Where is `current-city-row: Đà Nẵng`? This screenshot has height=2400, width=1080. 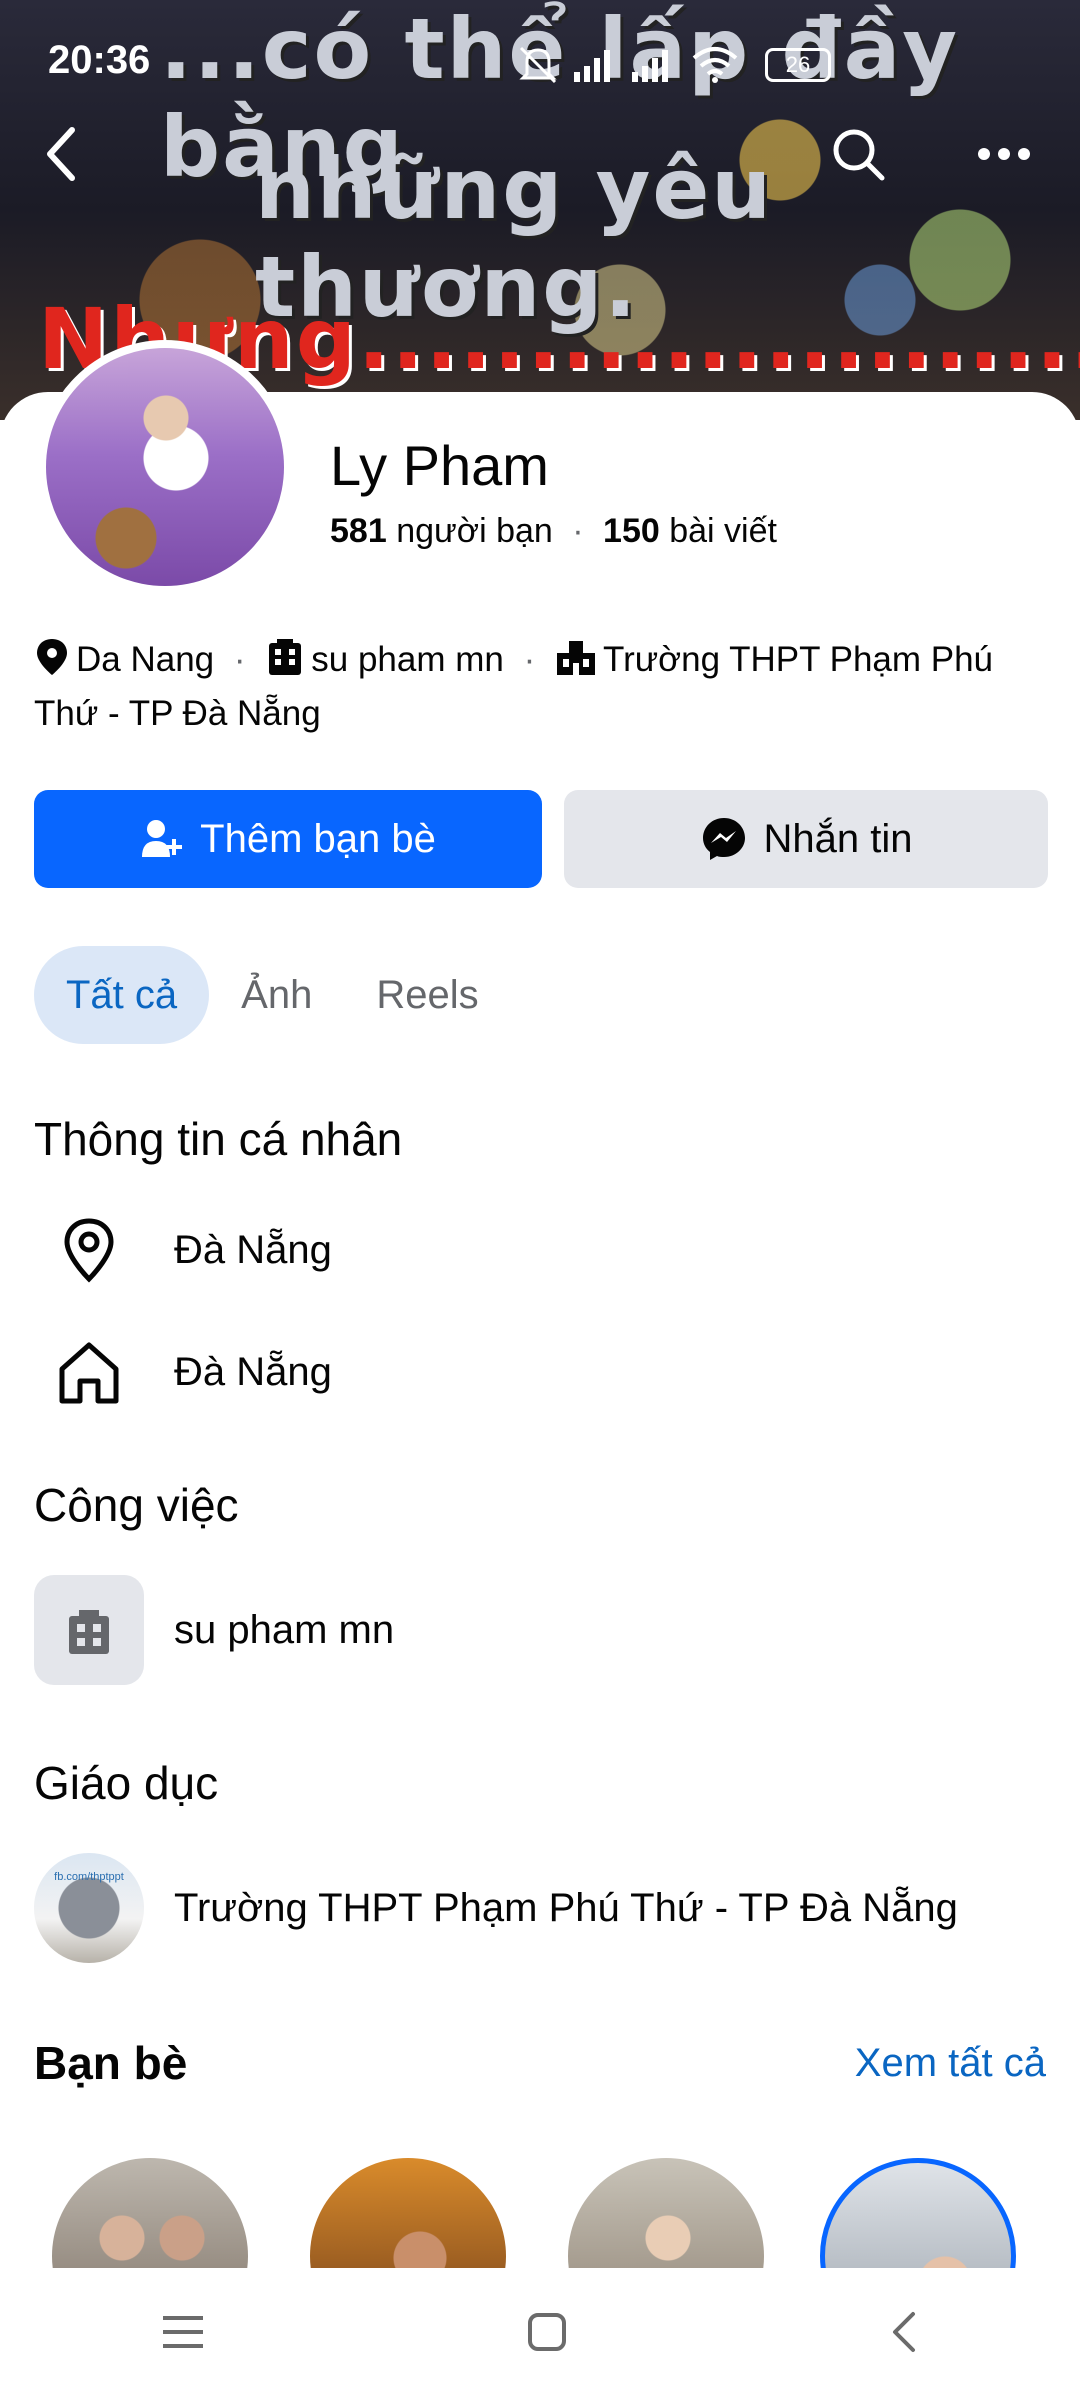
current-city-row: Đà Nẵng is located at coordinates (544, 1250).